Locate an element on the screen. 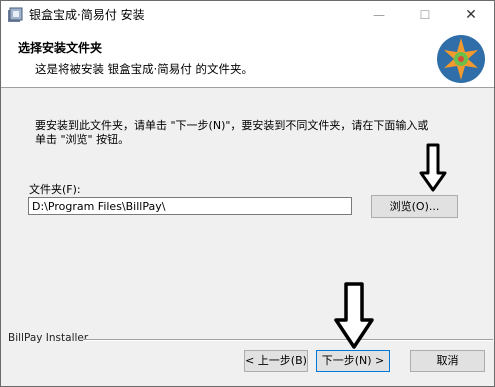 The image size is (495, 387). close-button: ✕ is located at coordinates (471, 15).